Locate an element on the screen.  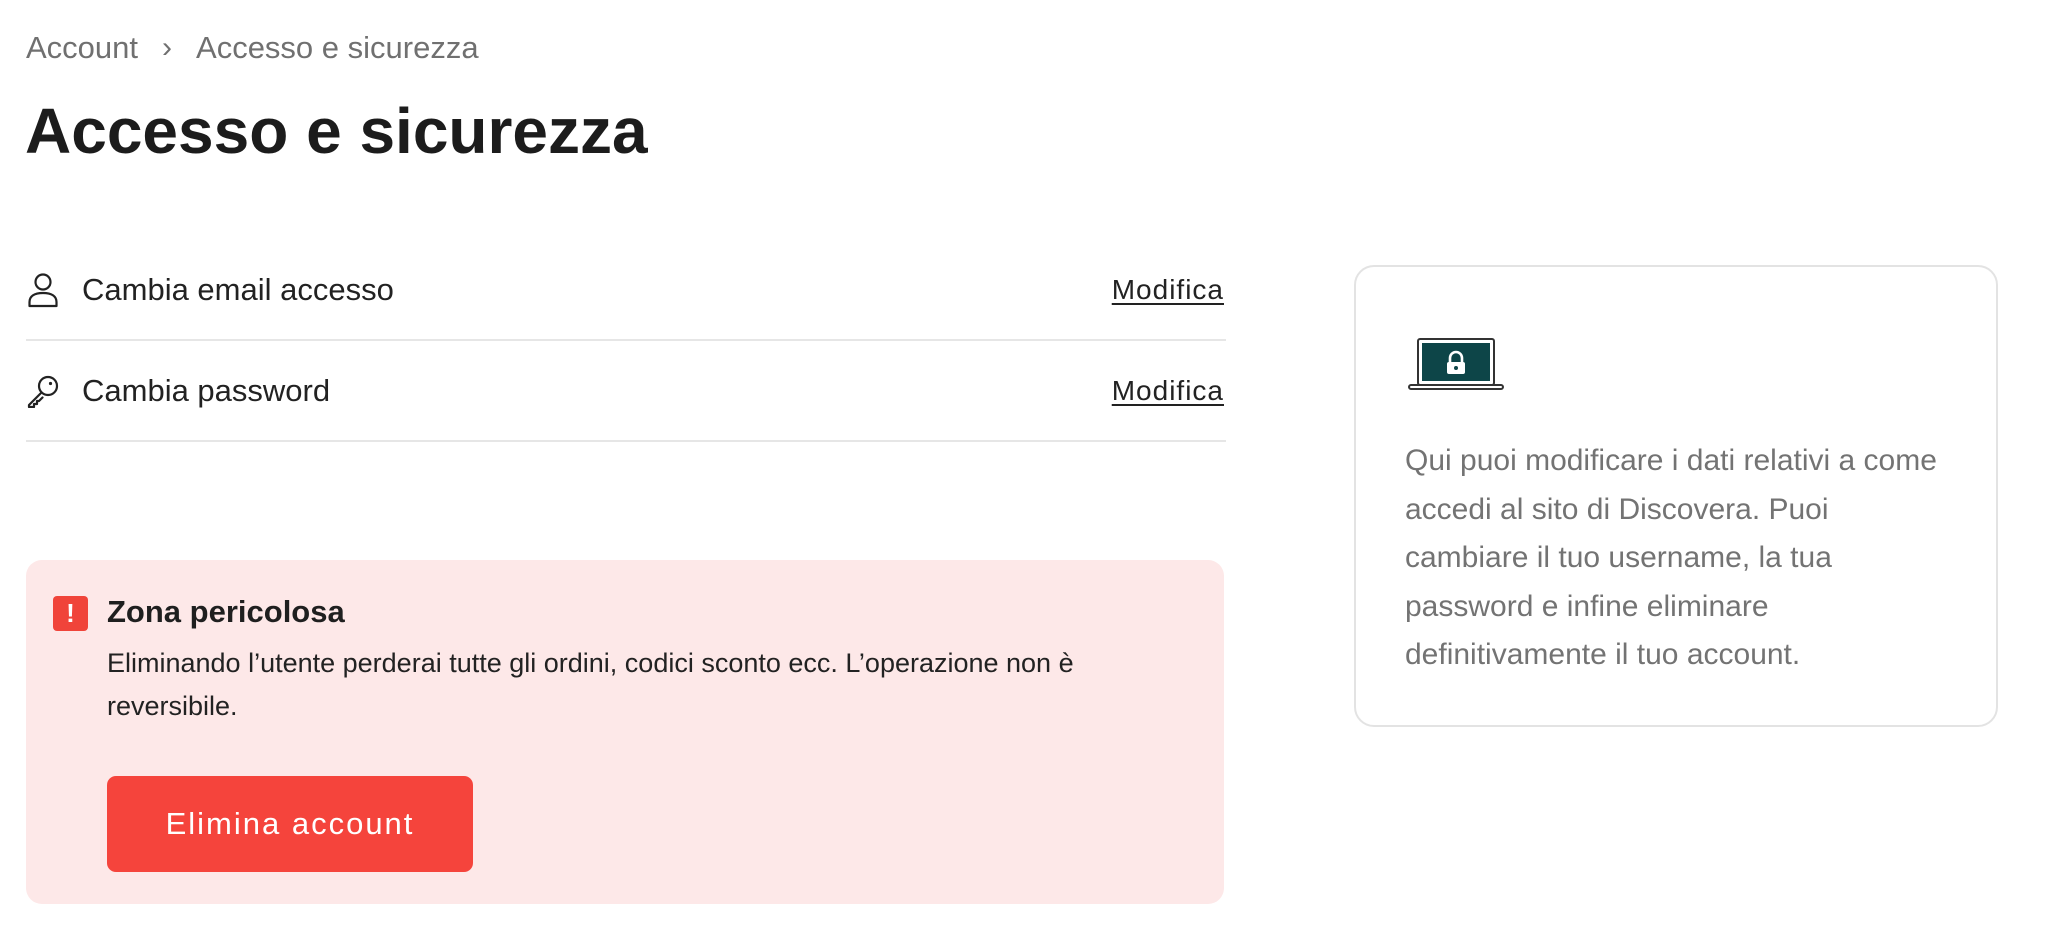
user-icon is located at coordinates (43, 290).